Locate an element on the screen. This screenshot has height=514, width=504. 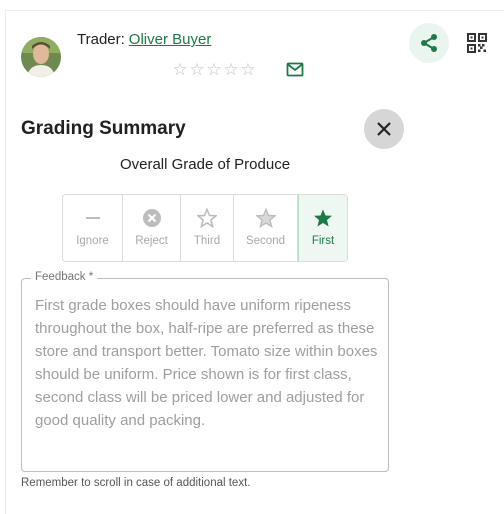
grade-third-button: Third is located at coordinates (207, 228).